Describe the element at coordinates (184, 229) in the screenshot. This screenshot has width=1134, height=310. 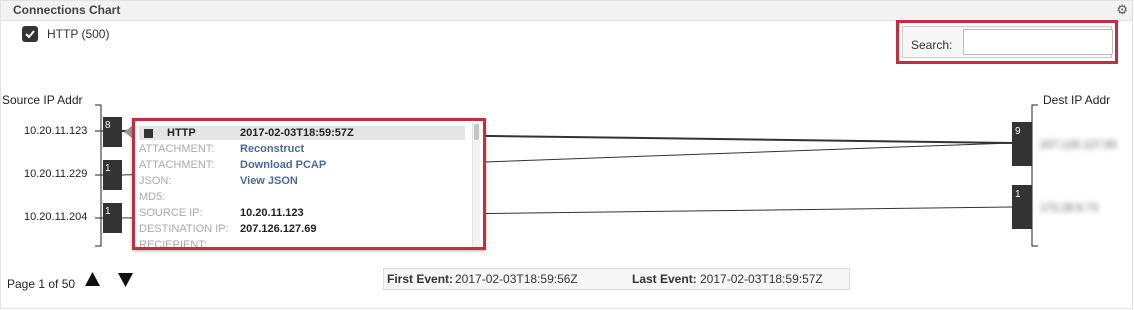
I see `row-key: DESTINATION IP:` at that location.